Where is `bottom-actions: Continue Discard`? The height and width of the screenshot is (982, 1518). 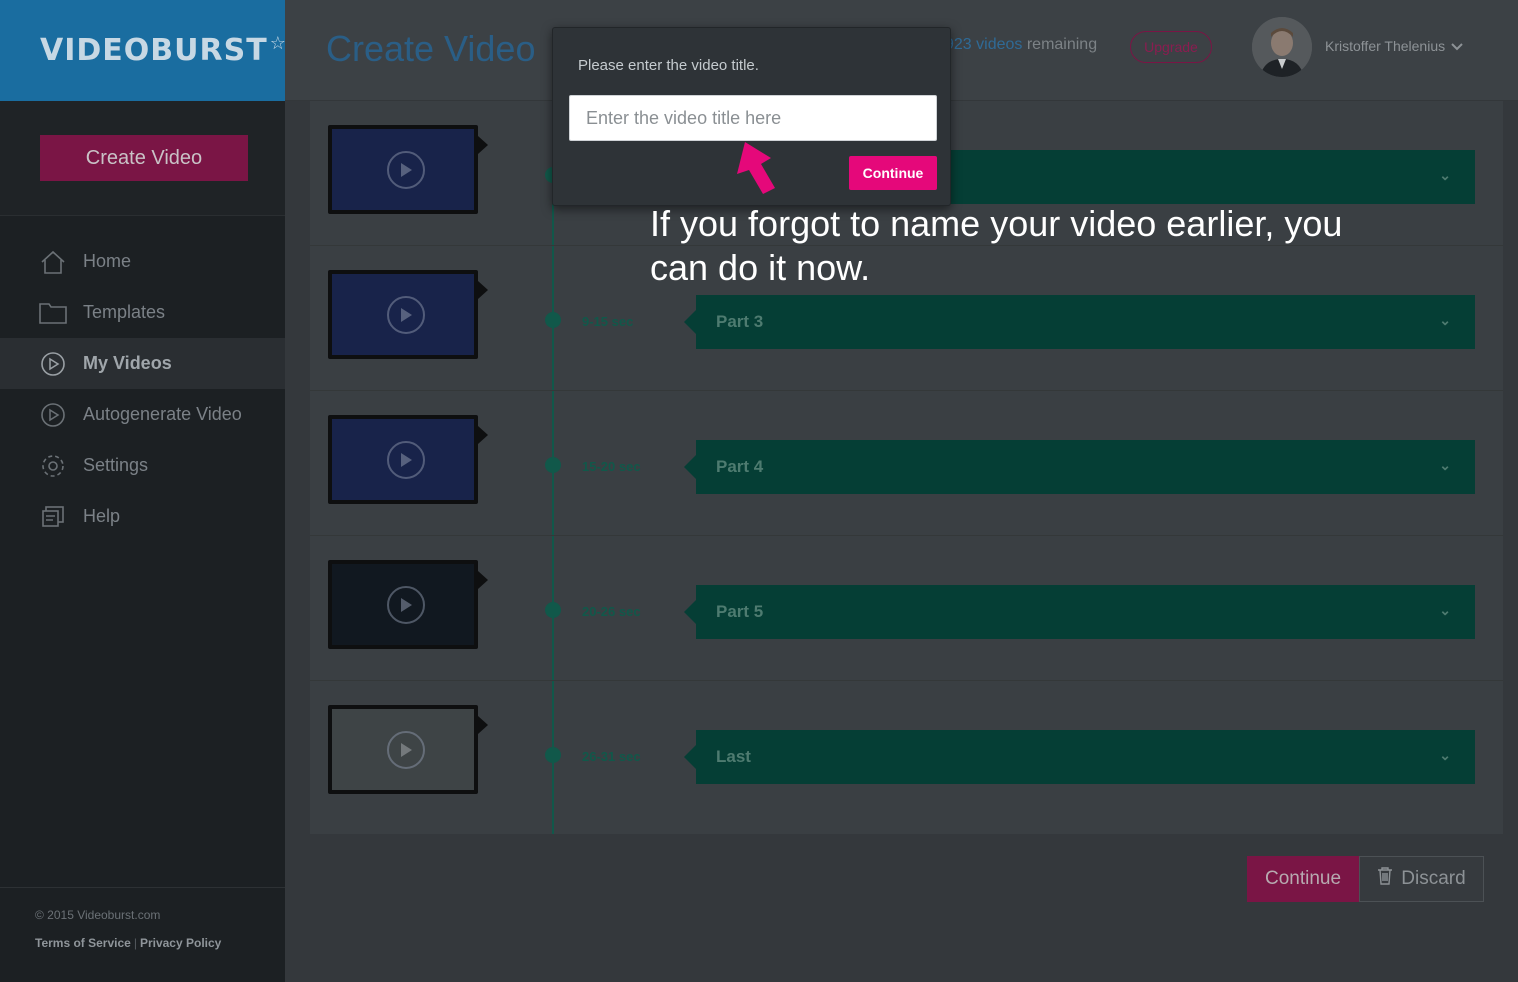 bottom-actions: Continue Discard is located at coordinates (1365, 879).